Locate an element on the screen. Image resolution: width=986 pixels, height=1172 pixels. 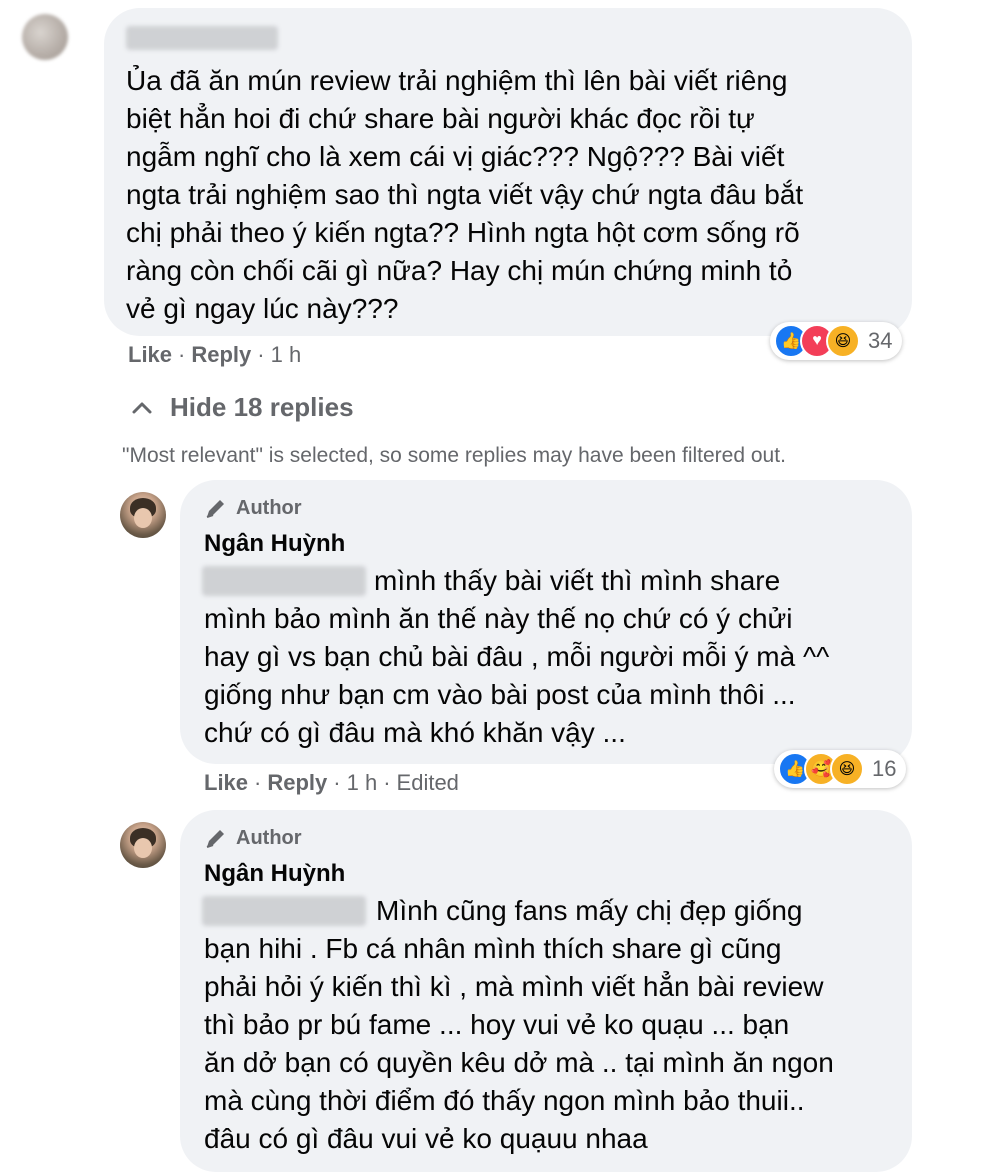
commenter-avatar is located at coordinates (45, 37).